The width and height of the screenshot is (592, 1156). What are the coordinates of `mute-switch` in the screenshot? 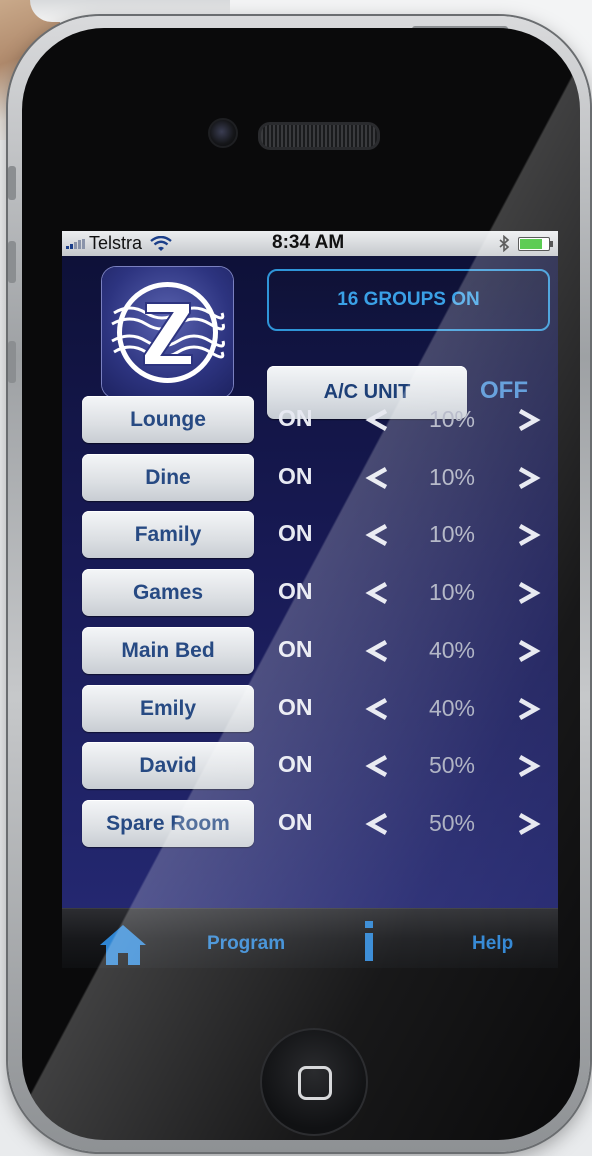 It's located at (12, 183).